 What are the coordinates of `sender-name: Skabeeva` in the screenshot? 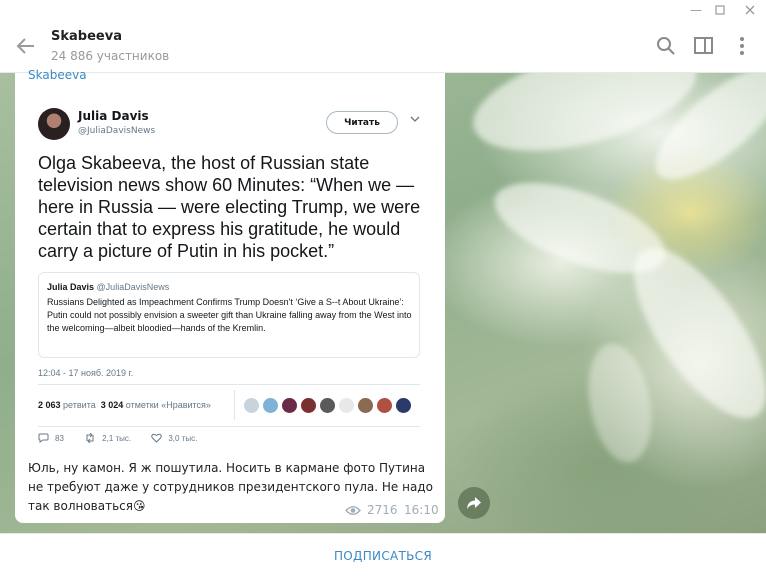 It's located at (57, 75).